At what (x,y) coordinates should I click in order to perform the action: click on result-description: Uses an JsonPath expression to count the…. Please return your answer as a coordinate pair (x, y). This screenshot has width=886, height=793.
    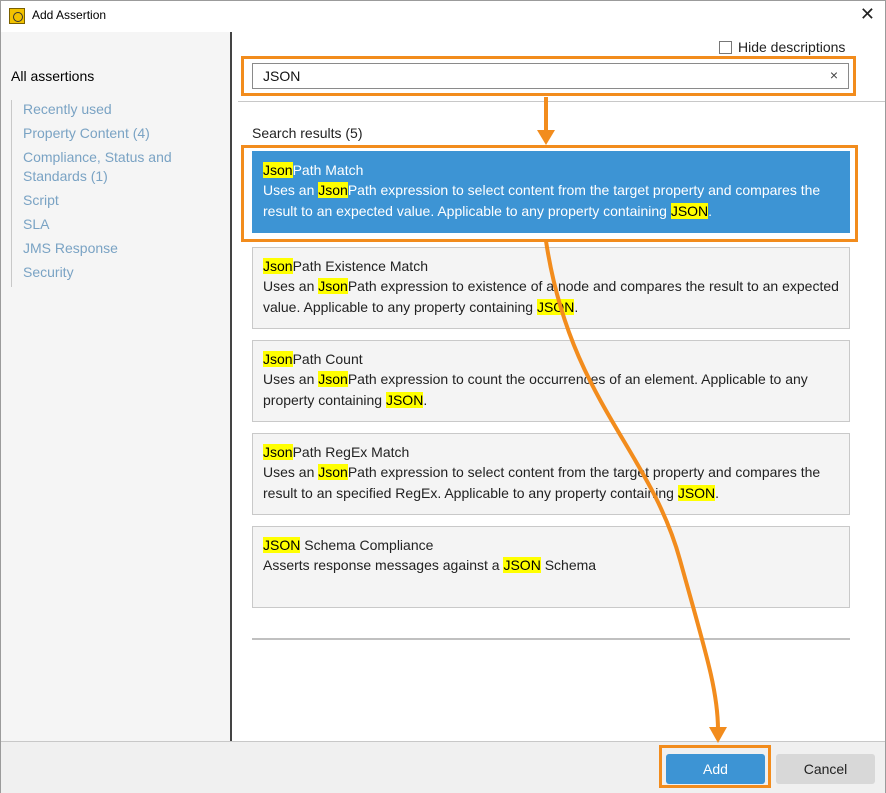
    Looking at the image, I should click on (551, 390).